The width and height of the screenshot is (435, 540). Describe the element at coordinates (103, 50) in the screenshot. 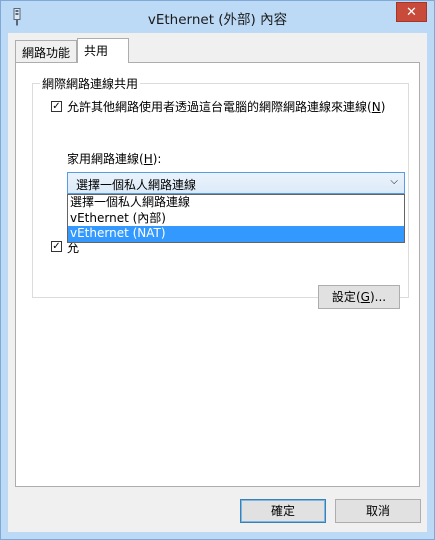

I see `tab-sharing: 共用` at that location.